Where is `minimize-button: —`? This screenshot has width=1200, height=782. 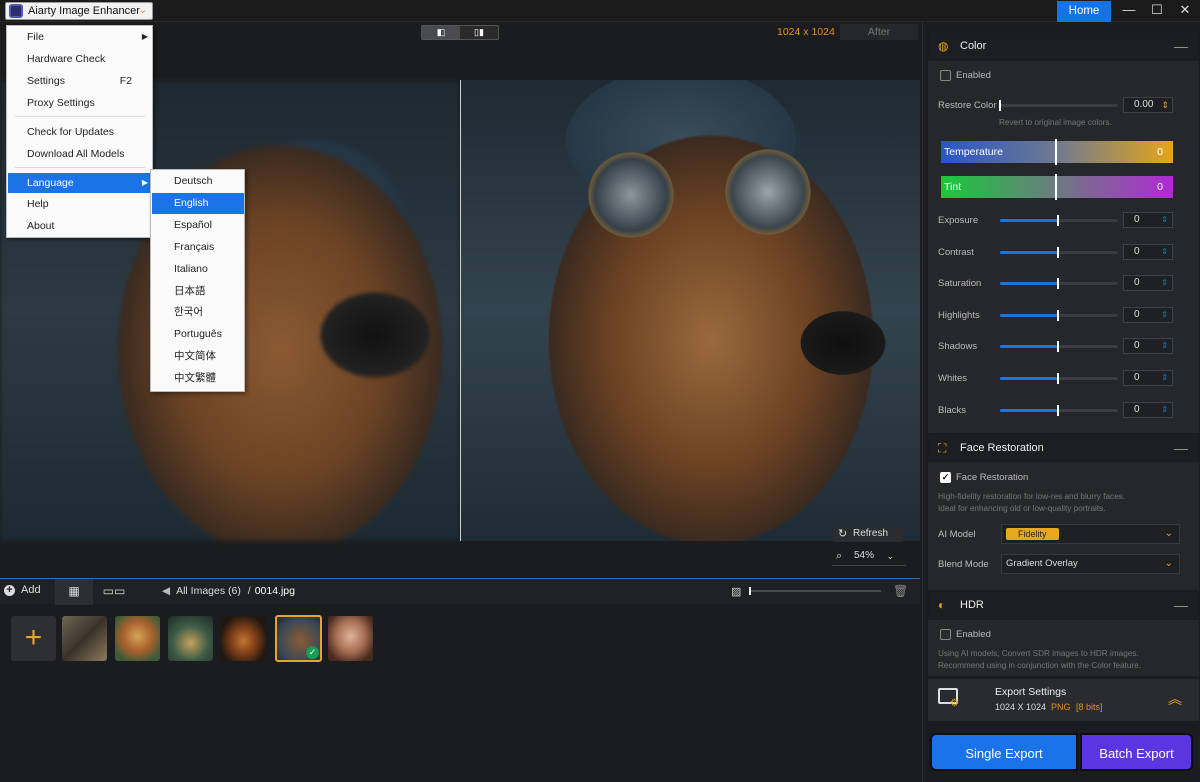 minimize-button: — is located at coordinates (1129, 11).